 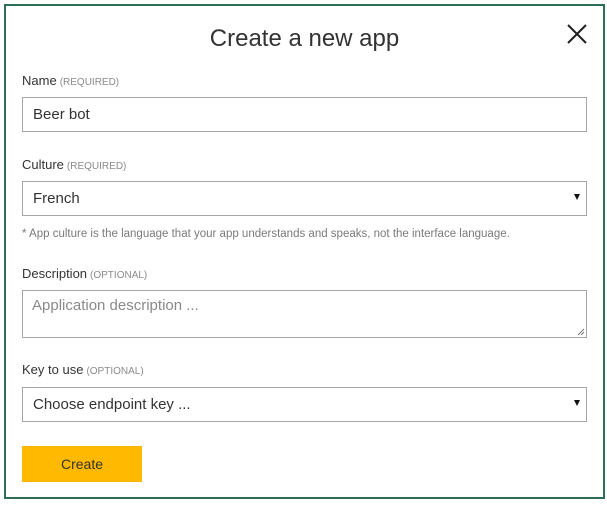 What do you see at coordinates (577, 34) in the screenshot?
I see `close-icon` at bounding box center [577, 34].